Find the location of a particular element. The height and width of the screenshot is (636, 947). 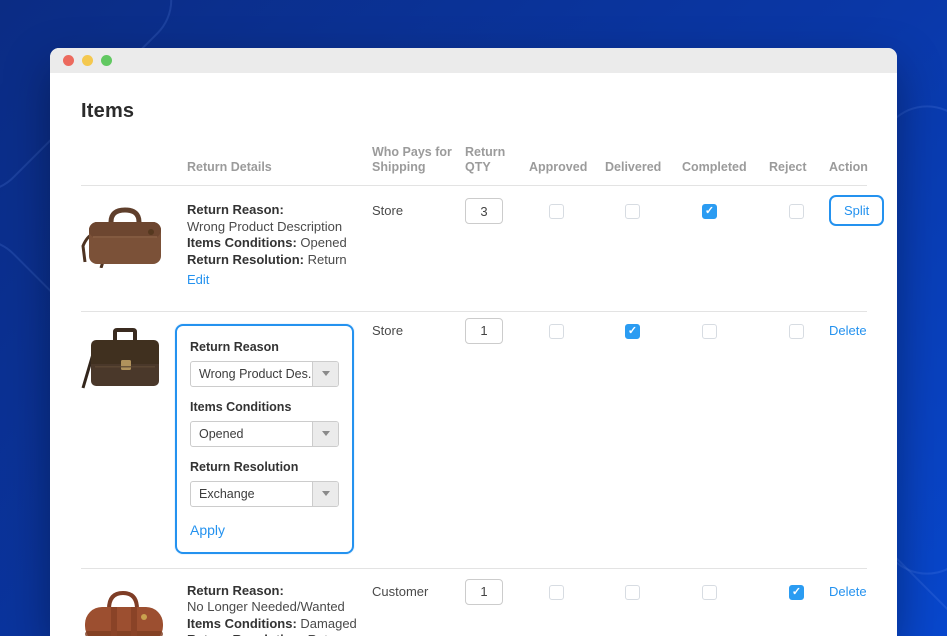

header-action: Action is located at coordinates (848, 167).